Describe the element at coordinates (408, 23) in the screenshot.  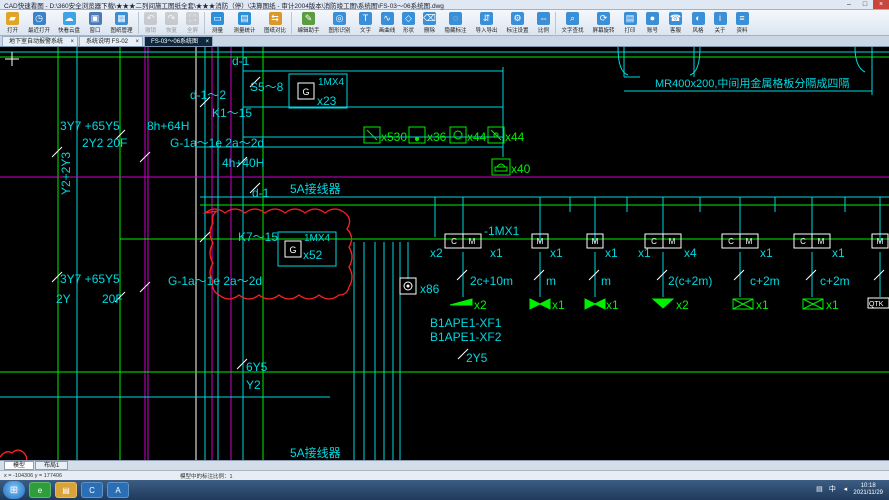
I see `toolbar-button-shape: ◇ 形状` at that location.